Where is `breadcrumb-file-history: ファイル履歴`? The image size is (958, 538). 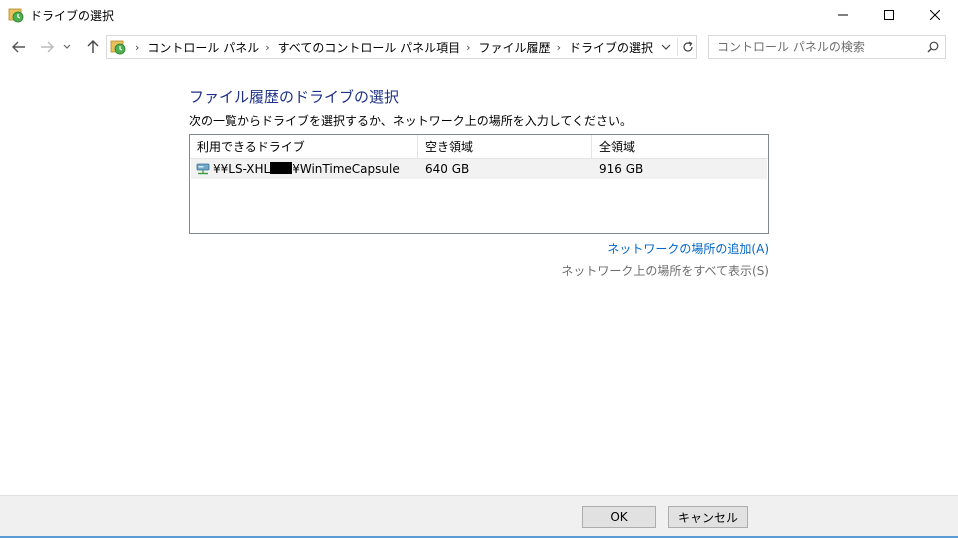
breadcrumb-file-history: ファイル履歴 is located at coordinates (515, 47).